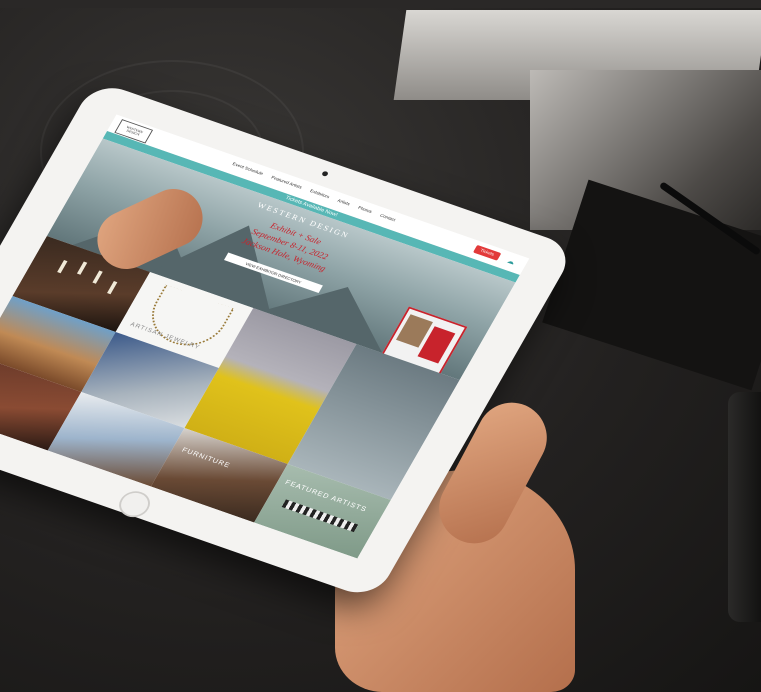 This screenshot has height=692, width=761. I want to click on nav-exhibitors: Exhibitors, so click(319, 194).